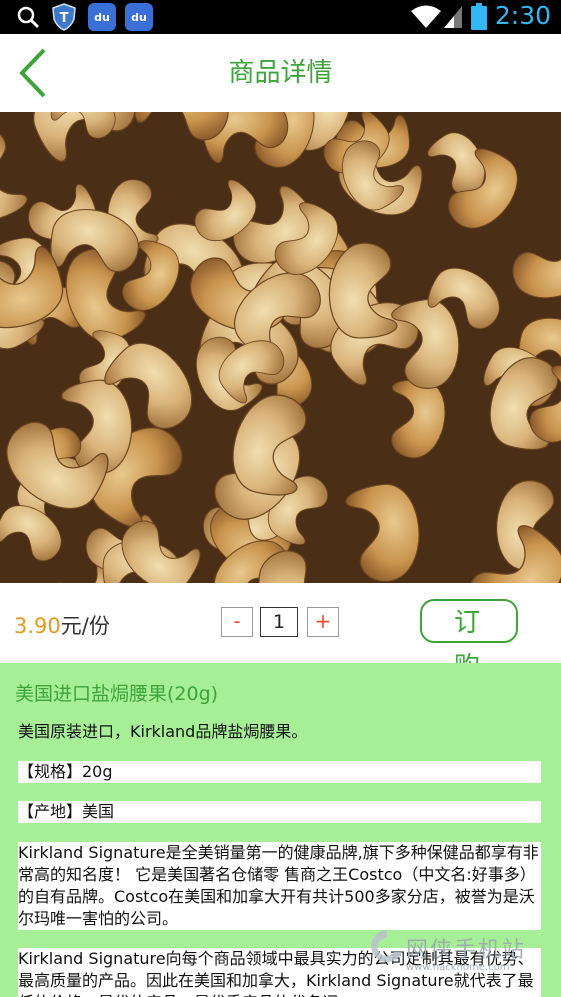 This screenshot has height=997, width=561. Describe the element at coordinates (279, 622) in the screenshot. I see `quantity-field: 1` at that location.